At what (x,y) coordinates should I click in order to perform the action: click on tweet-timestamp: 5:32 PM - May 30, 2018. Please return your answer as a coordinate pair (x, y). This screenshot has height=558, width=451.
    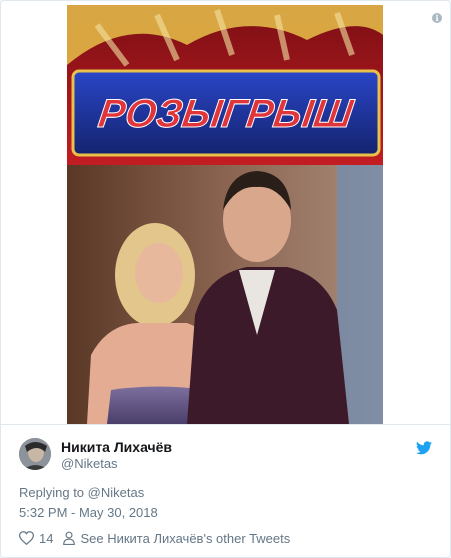
    Looking at the image, I should click on (88, 512).